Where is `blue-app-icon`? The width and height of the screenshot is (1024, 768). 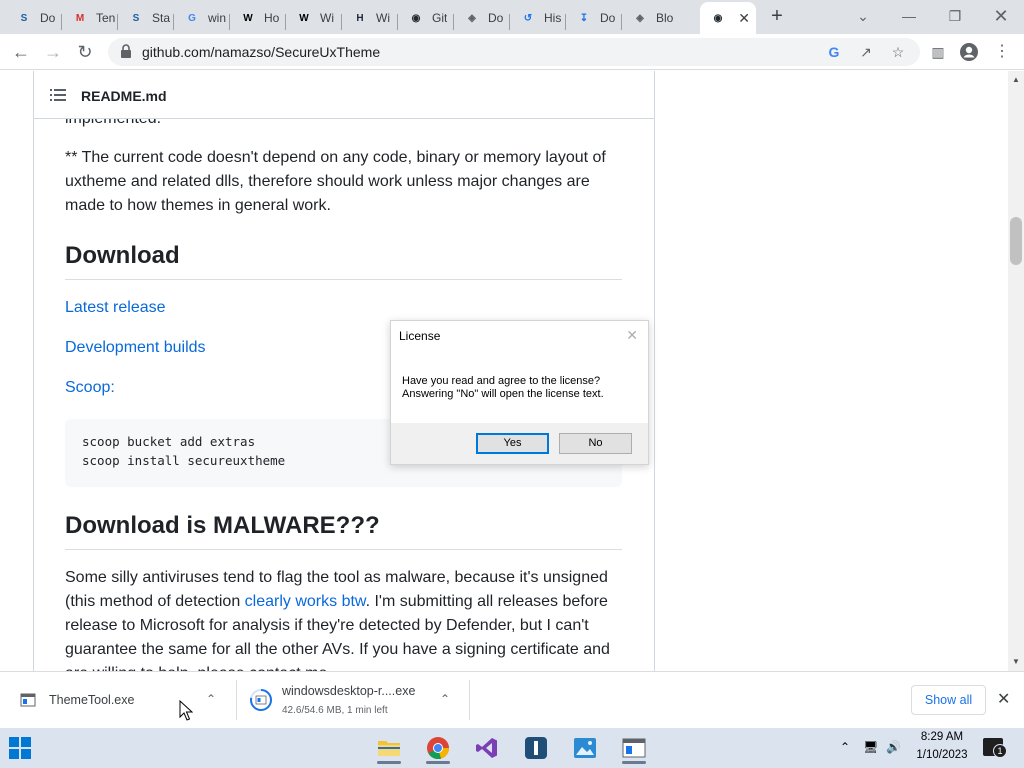 blue-app-icon is located at coordinates (536, 748).